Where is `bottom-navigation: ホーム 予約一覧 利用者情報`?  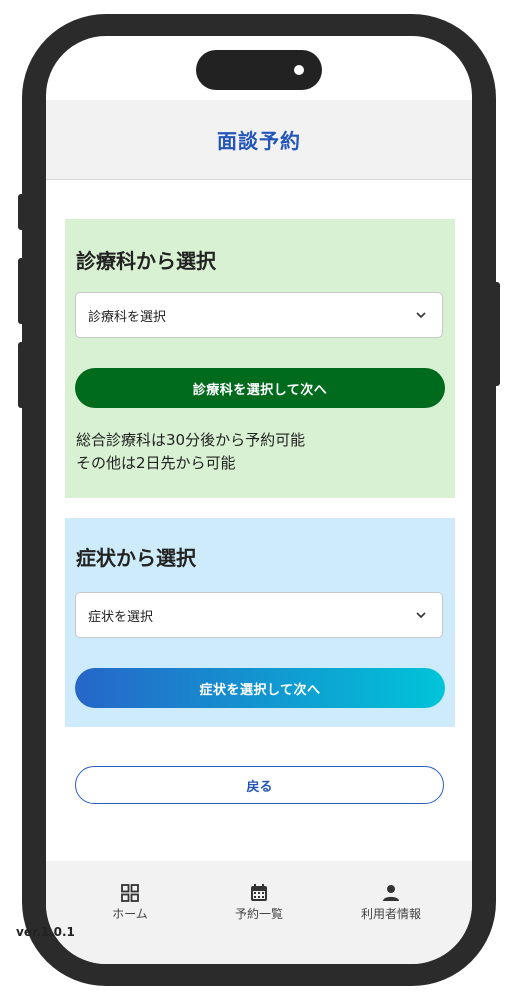 bottom-navigation: ホーム 予約一覧 利用者情報 is located at coordinates (259, 912).